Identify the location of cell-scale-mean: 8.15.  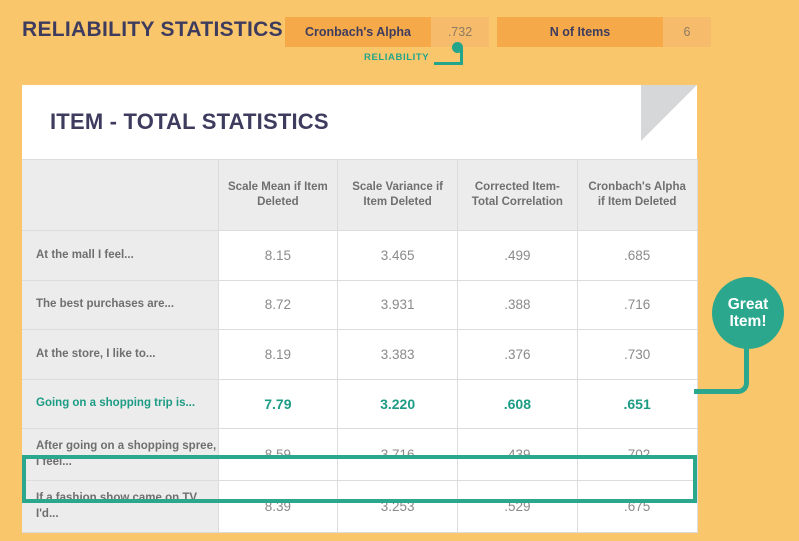
(278, 255).